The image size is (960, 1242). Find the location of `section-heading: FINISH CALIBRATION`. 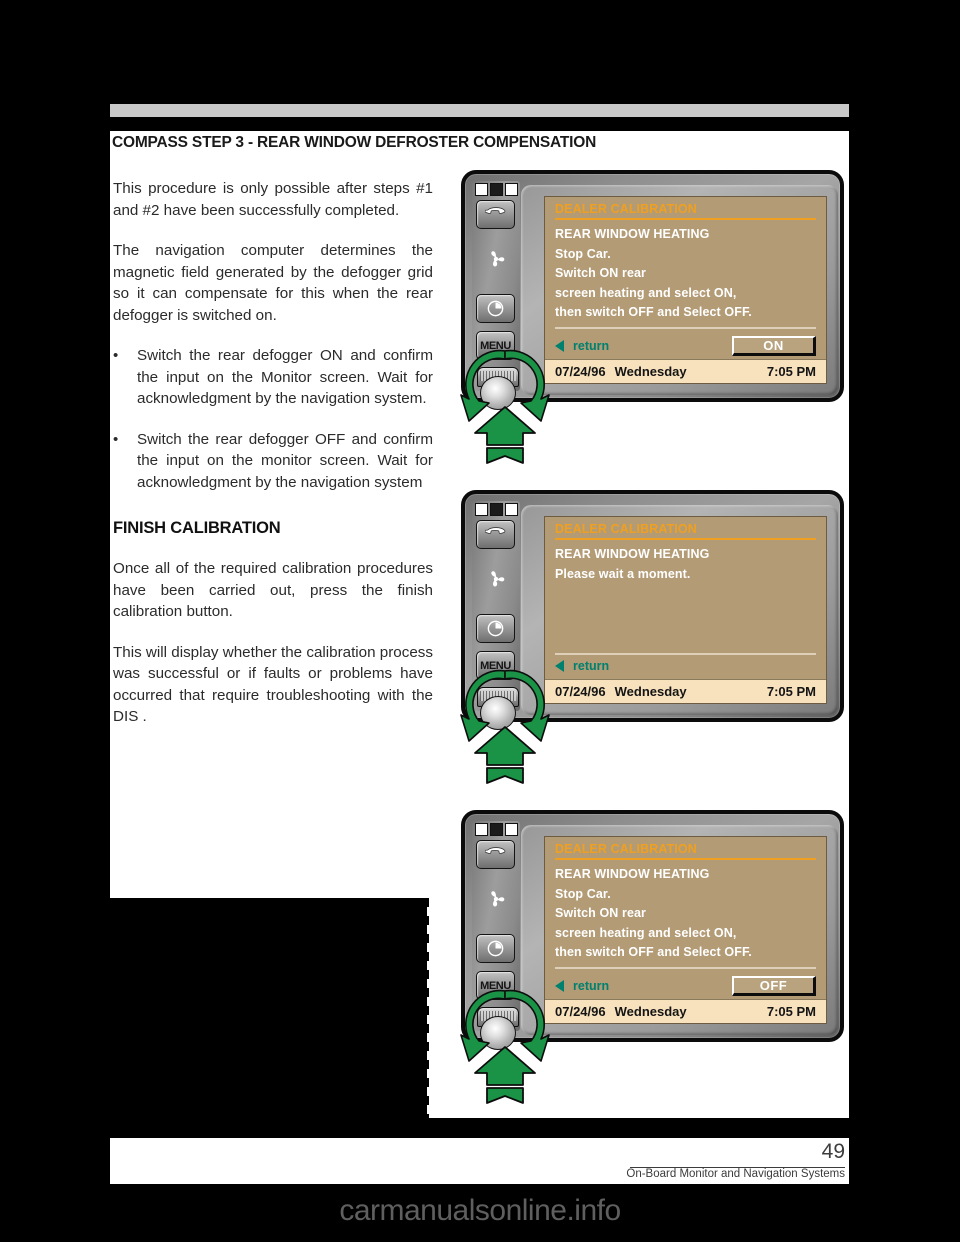

section-heading: FINISH CALIBRATION is located at coordinates (197, 528).